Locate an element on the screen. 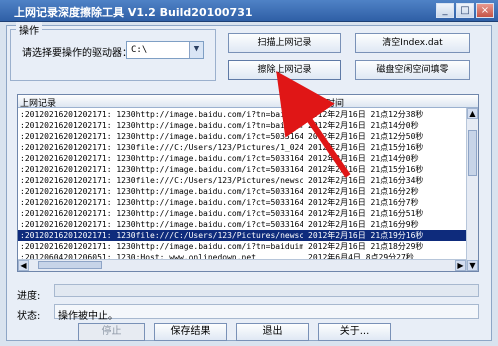  minimize-icon: _ is located at coordinates (445, 10).